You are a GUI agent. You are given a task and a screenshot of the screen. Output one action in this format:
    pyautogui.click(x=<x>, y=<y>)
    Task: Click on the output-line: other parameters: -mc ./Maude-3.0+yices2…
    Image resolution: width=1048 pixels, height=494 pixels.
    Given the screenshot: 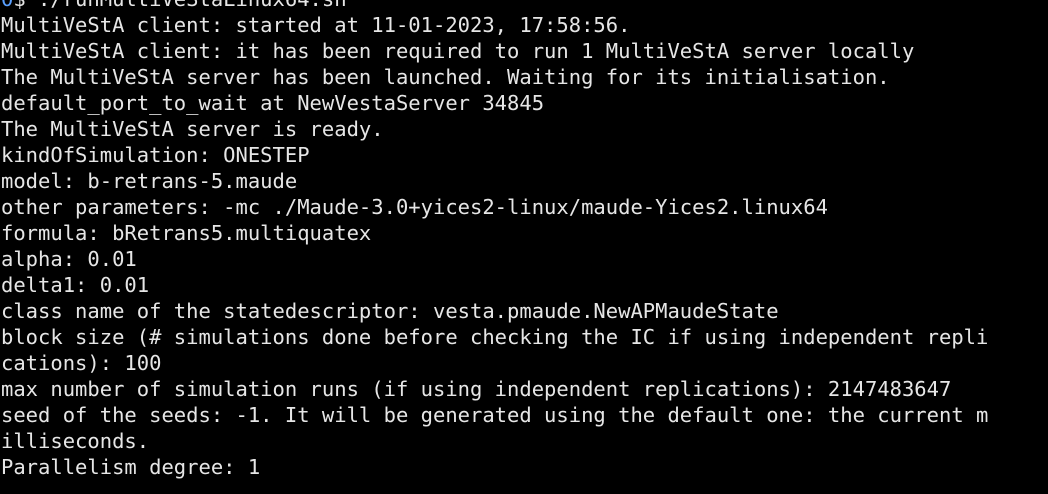 What is the action you would take?
    pyautogui.click(x=414, y=207)
    